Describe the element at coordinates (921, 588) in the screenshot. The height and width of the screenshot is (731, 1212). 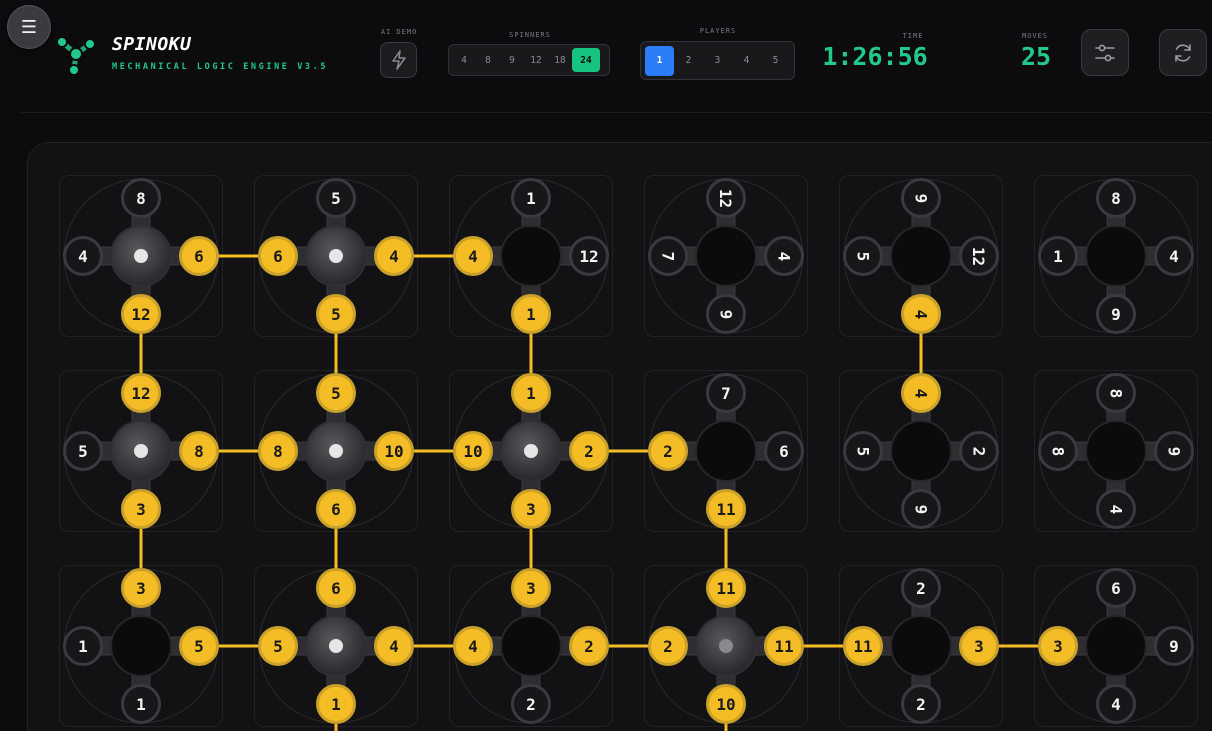
I see `spinner-knob-top: 2` at that location.